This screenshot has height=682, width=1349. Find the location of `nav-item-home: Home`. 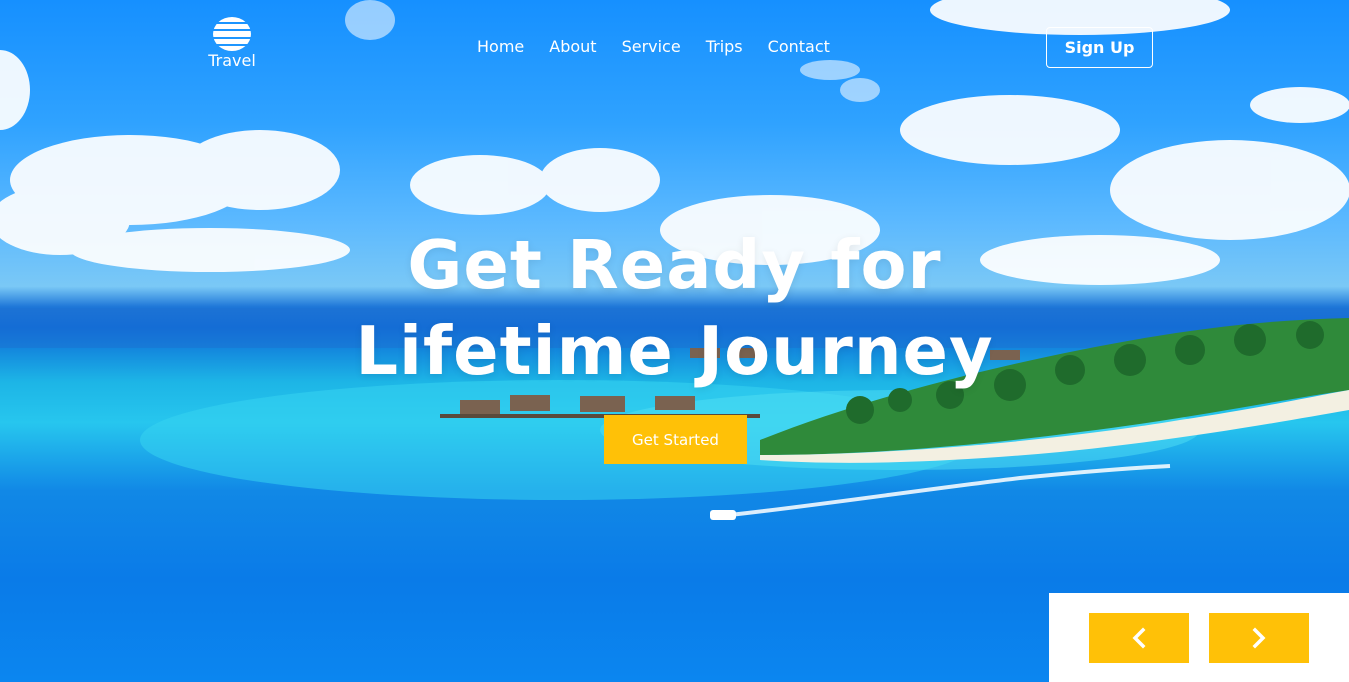

nav-item-home: Home is located at coordinates (500, 47).